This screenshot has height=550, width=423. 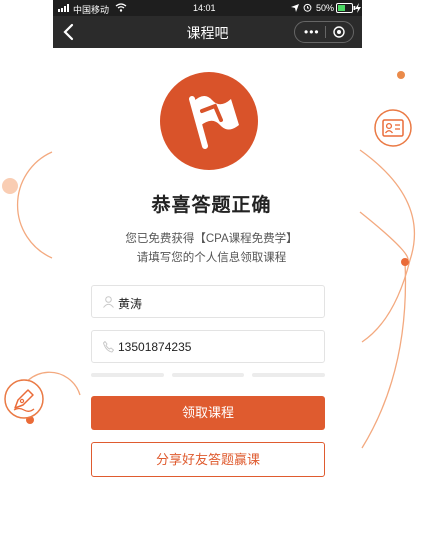 What do you see at coordinates (211, 205) in the screenshot?
I see `page-heading: 恭喜答题正确` at bounding box center [211, 205].